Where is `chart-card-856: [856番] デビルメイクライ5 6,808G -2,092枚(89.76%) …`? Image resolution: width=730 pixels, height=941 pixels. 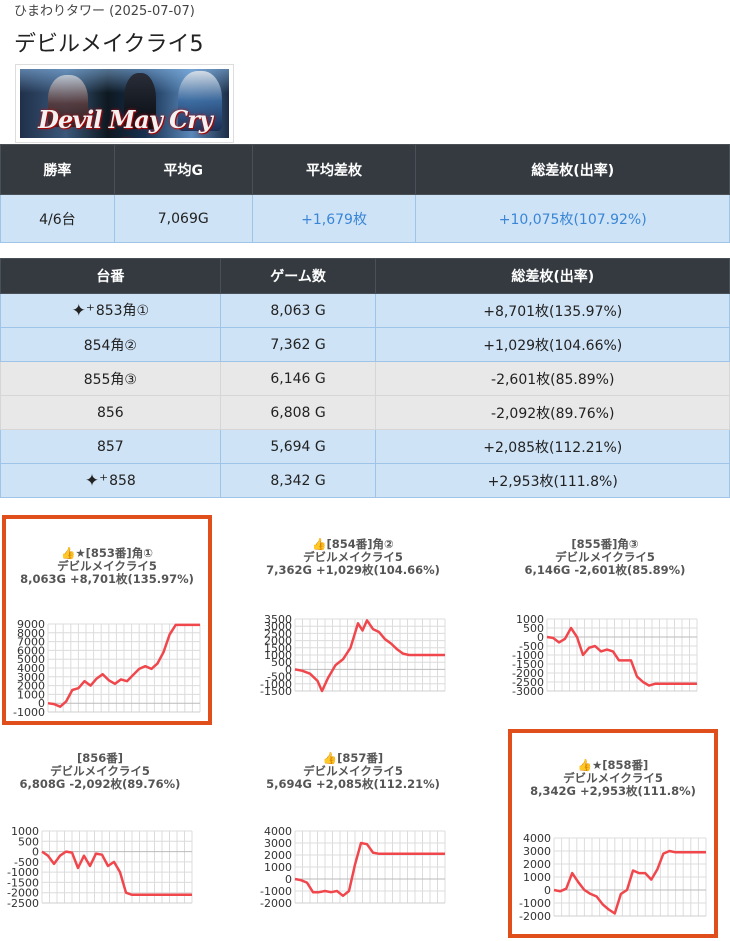
chart-card-856: [856番] デビルメイクライ5 6,808G -2,092枚(89.76%) … is located at coordinates (100, 827).